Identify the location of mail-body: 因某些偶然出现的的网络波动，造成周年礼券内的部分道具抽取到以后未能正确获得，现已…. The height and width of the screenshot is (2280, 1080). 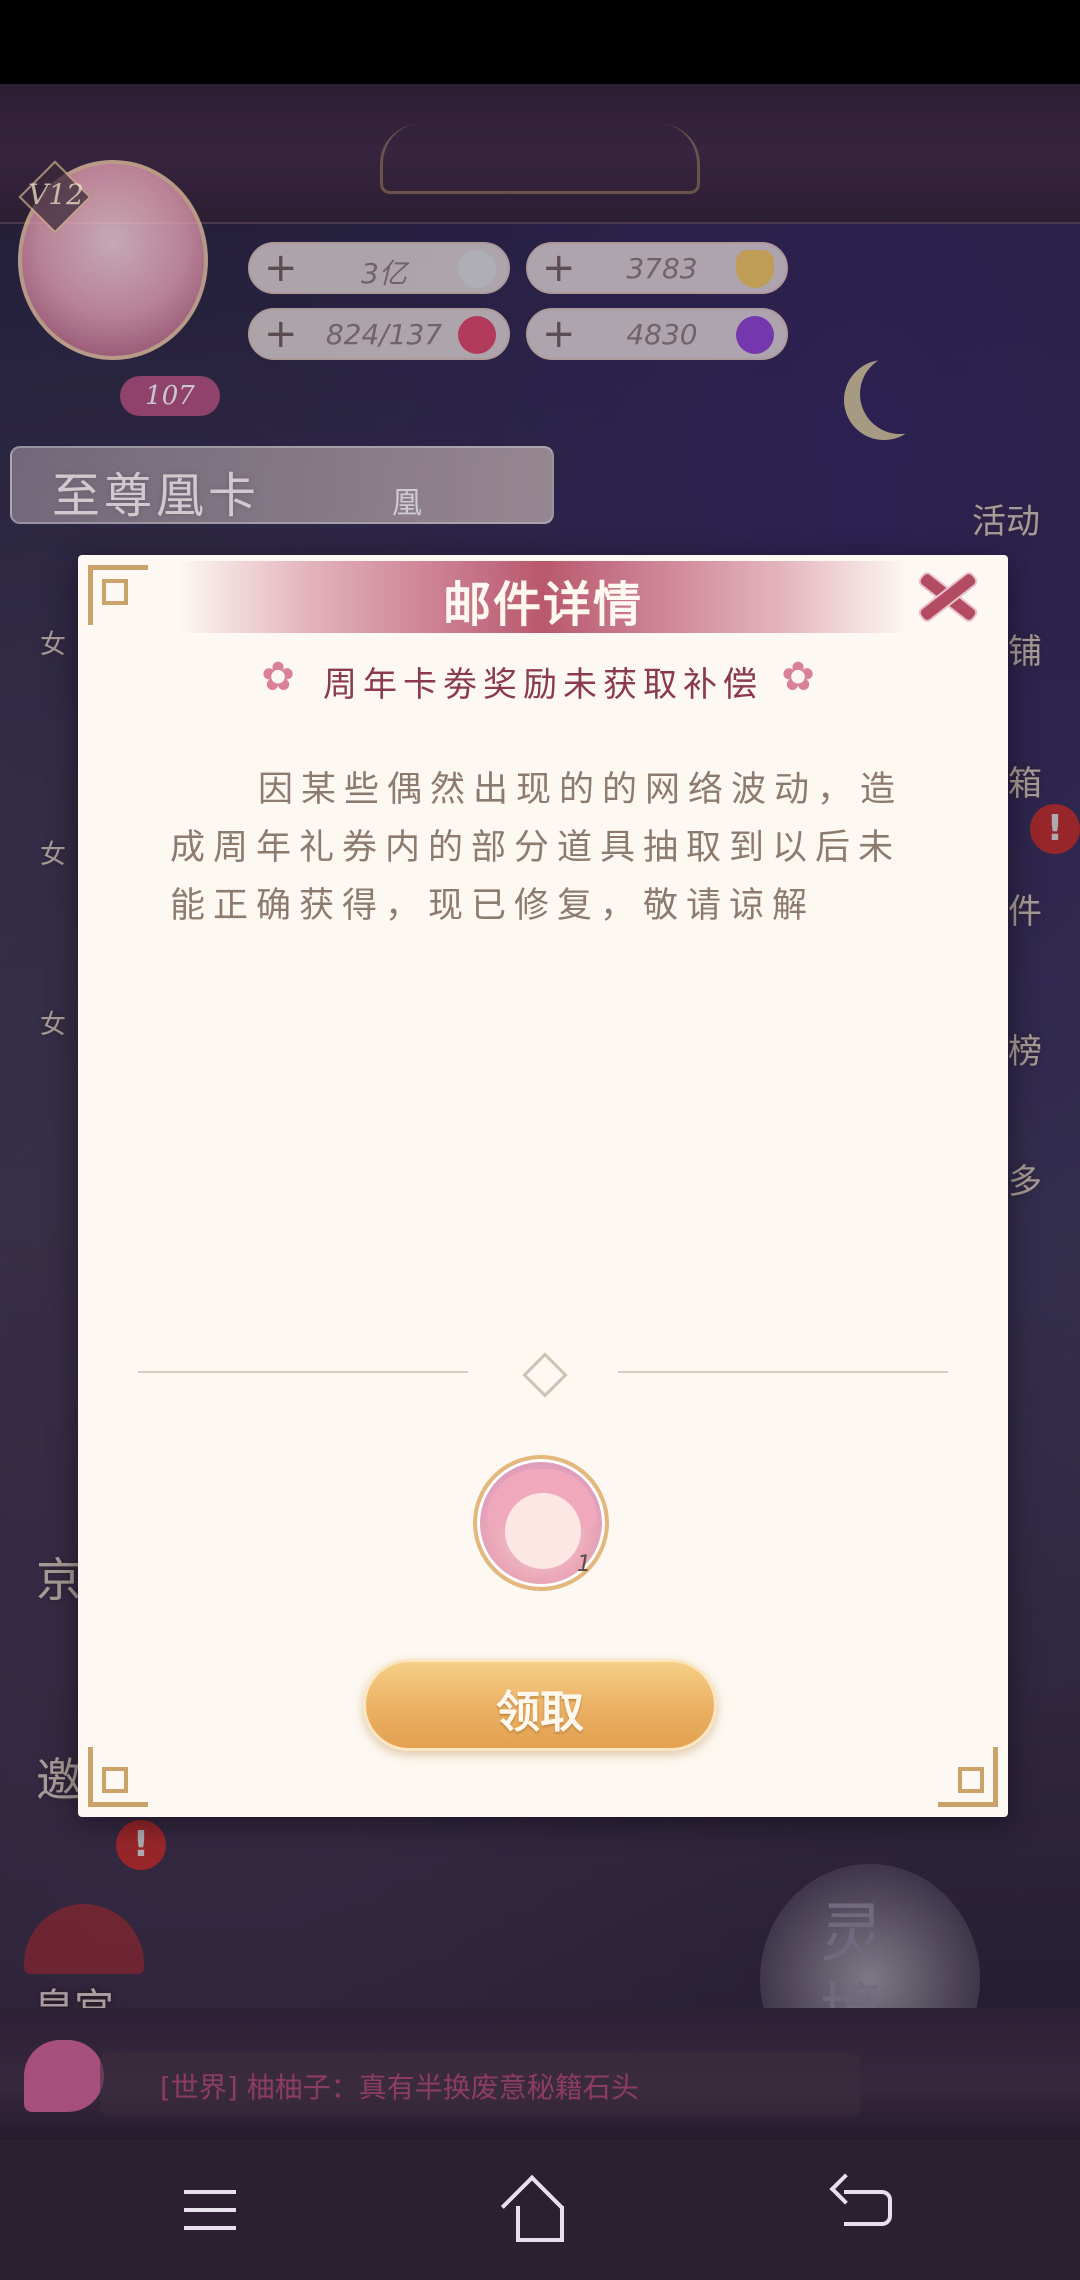
(537, 848).